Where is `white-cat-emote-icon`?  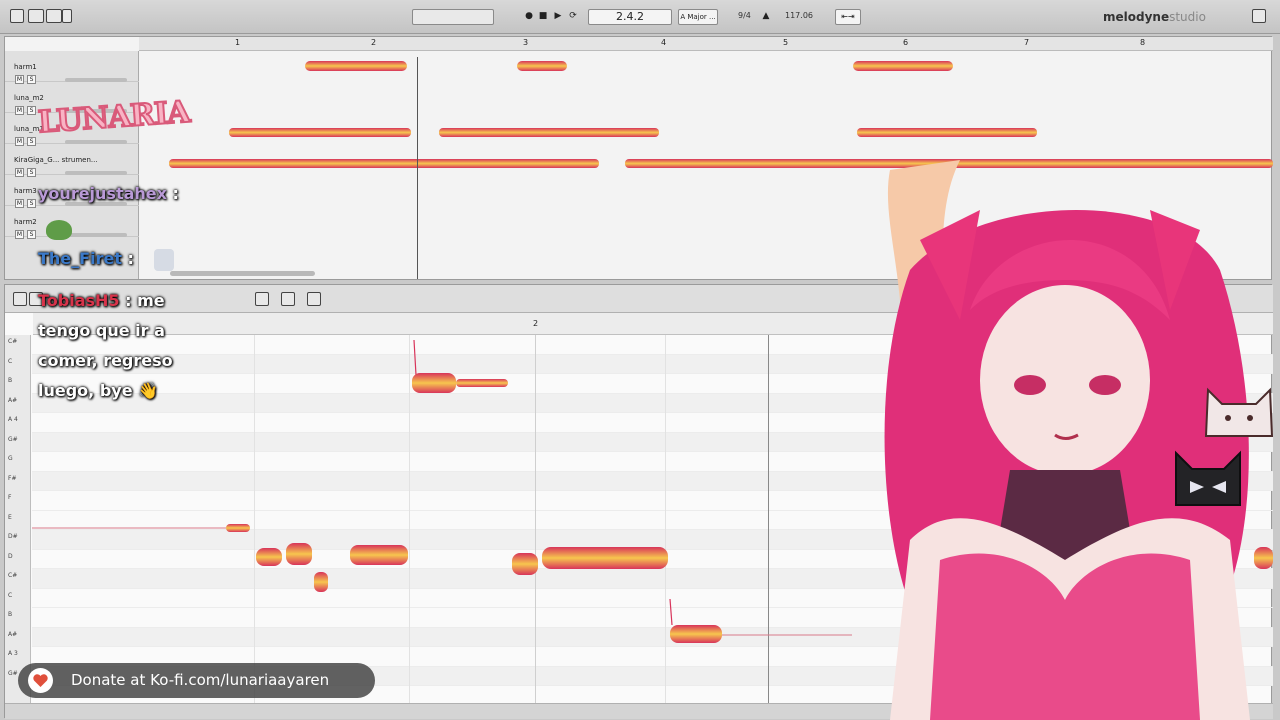
white-cat-emote-icon is located at coordinates (1239, 412).